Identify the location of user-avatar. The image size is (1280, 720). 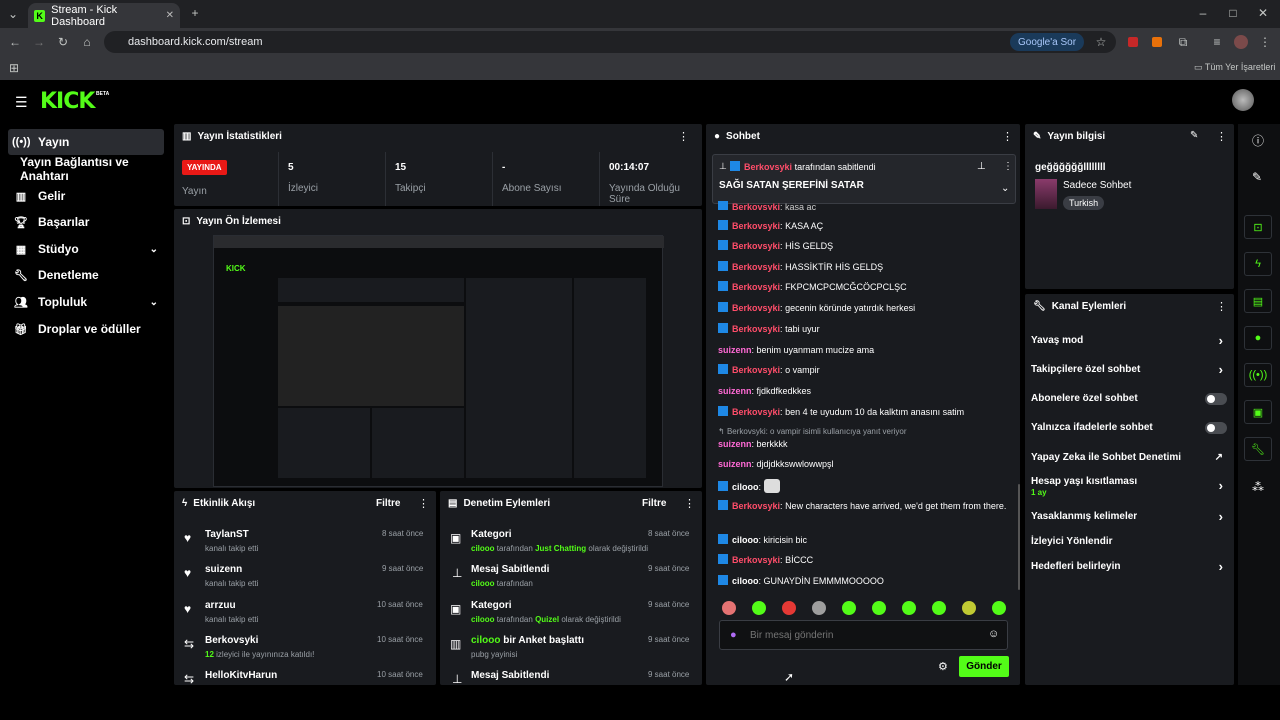
(1243, 100).